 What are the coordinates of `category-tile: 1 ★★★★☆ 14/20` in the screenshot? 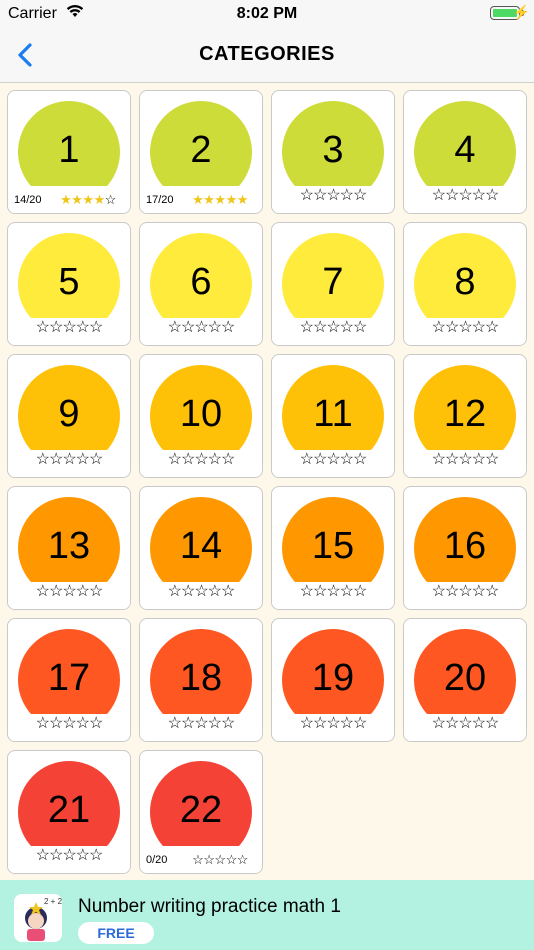 It's located at (69, 152).